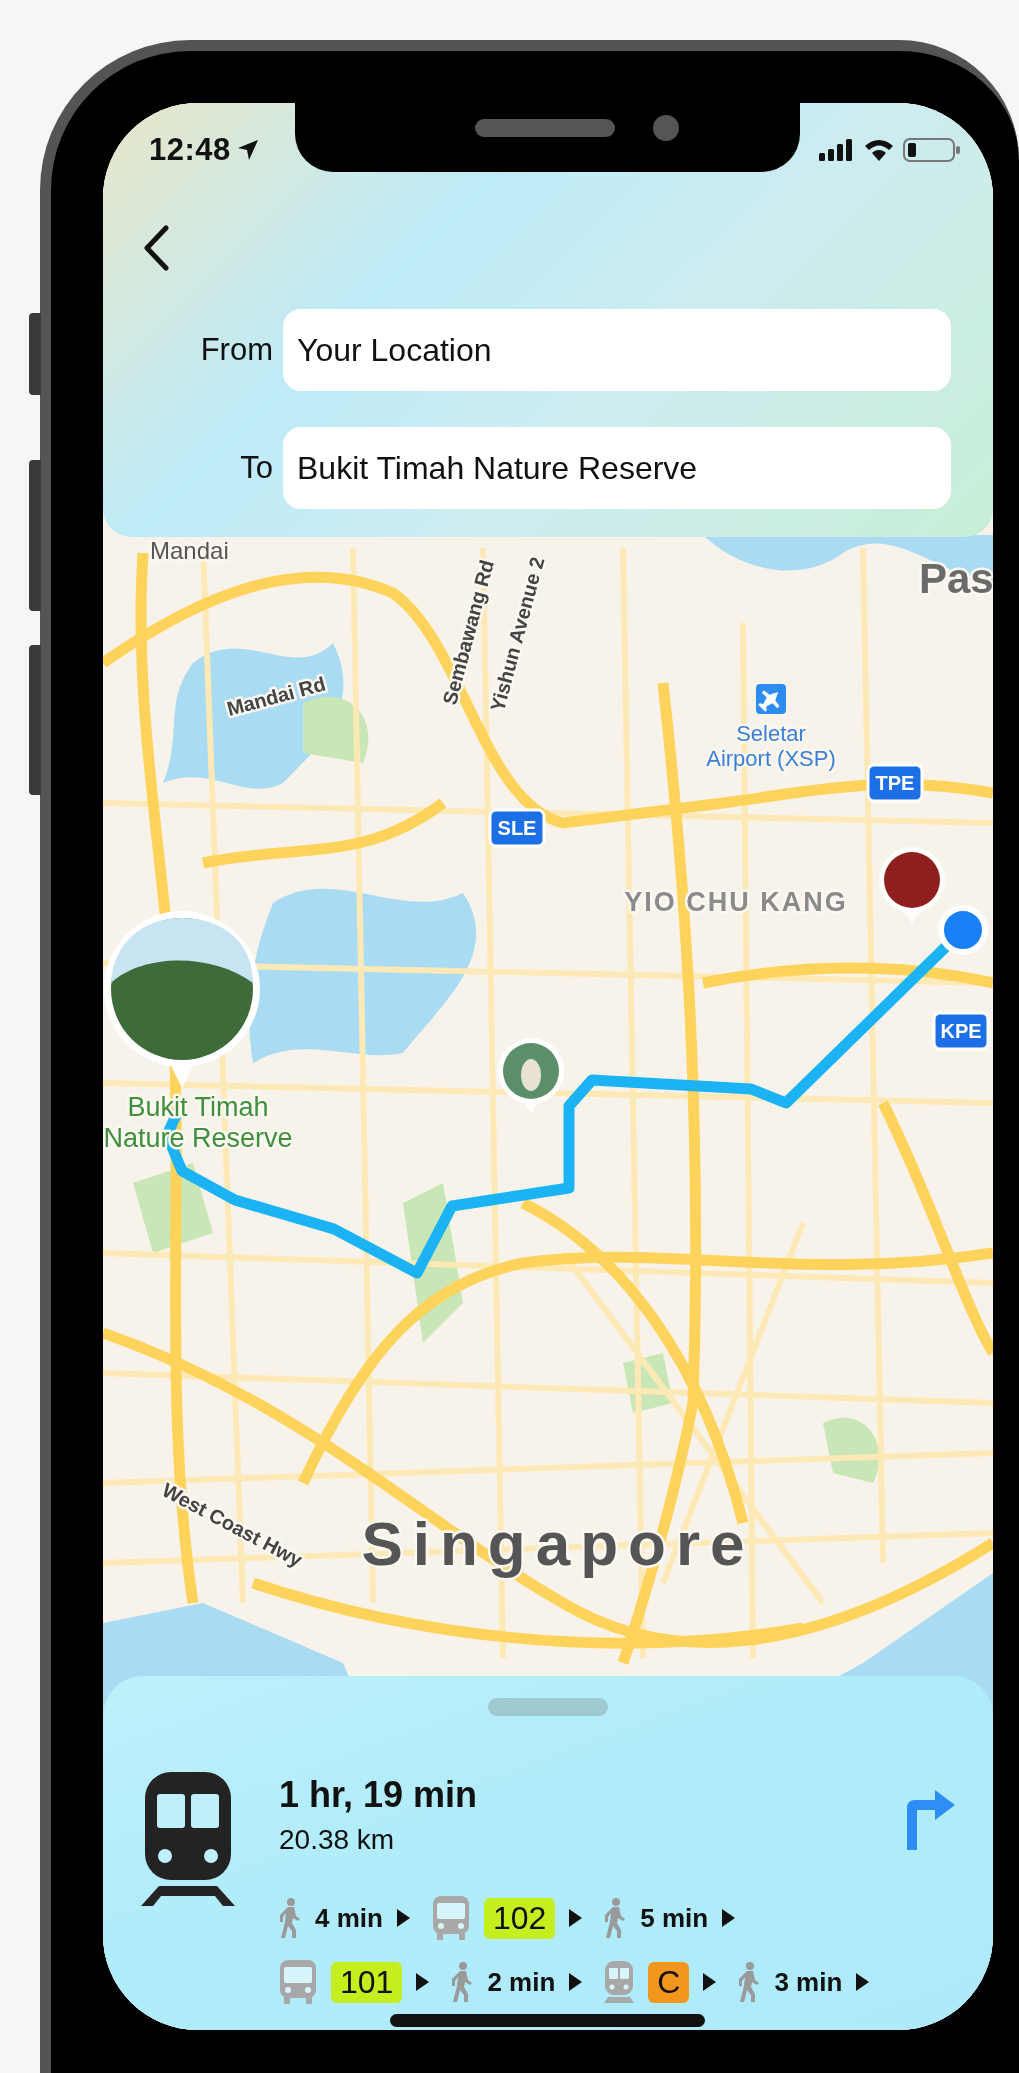 The height and width of the screenshot is (2073, 1019). What do you see at coordinates (879, 150) in the screenshot?
I see `wifi-icon` at bounding box center [879, 150].